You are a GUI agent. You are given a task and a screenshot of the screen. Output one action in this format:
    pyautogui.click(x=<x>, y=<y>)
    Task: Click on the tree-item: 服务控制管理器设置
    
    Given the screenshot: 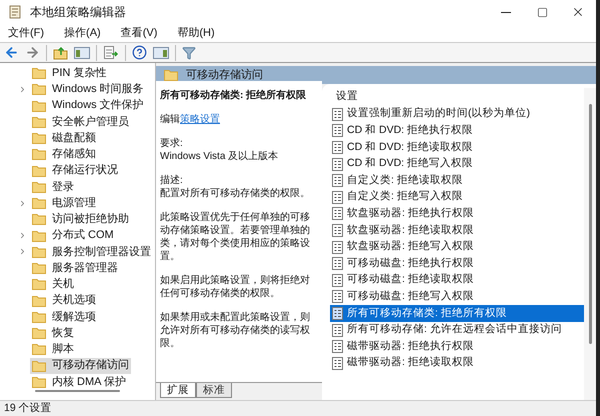 What is the action you would take?
    pyautogui.click(x=91, y=252)
    